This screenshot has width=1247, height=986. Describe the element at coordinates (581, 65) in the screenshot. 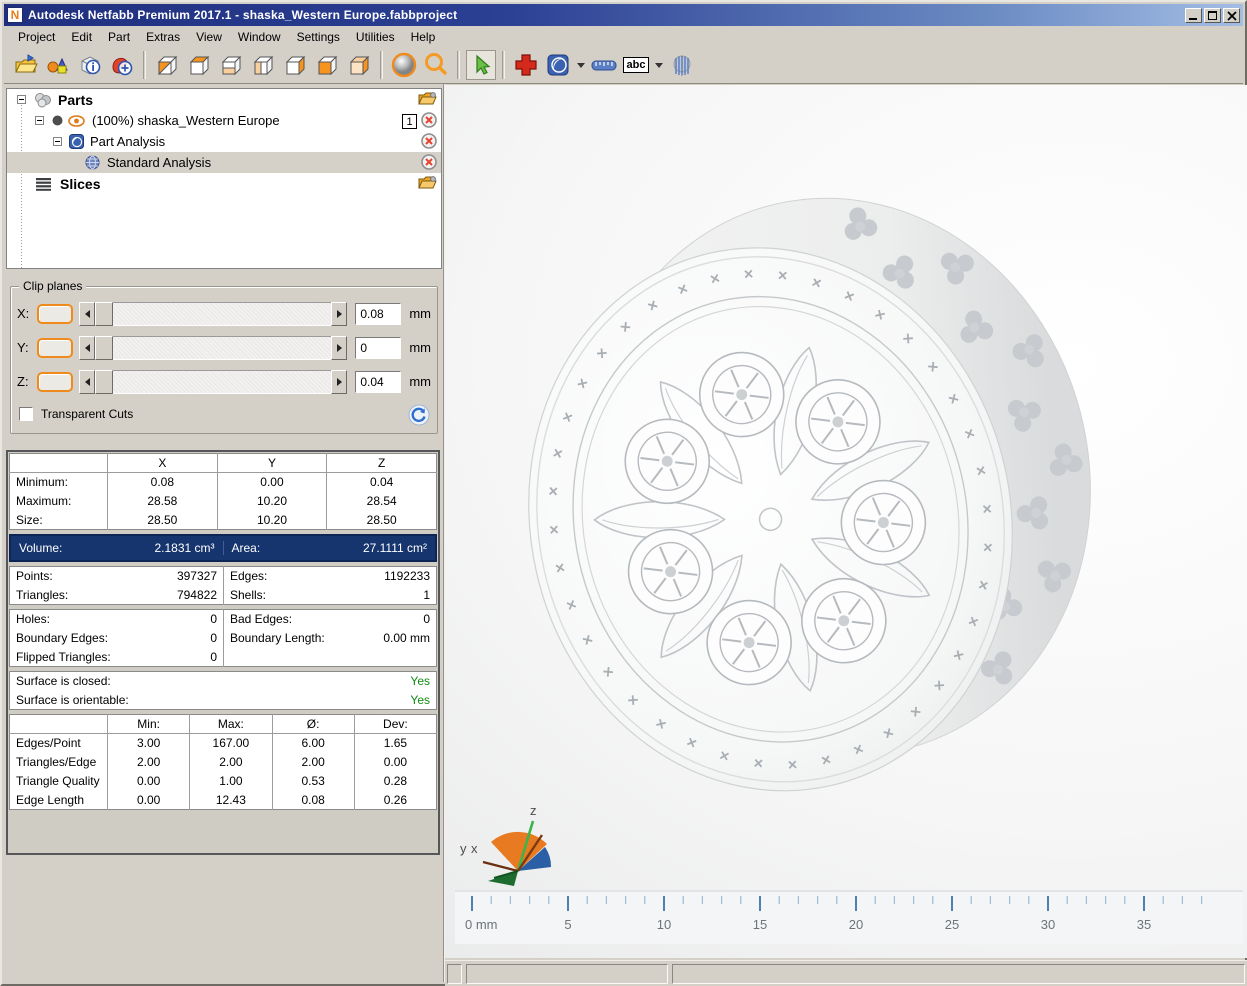

I see `analysis-dropdown-arrow-icon` at that location.